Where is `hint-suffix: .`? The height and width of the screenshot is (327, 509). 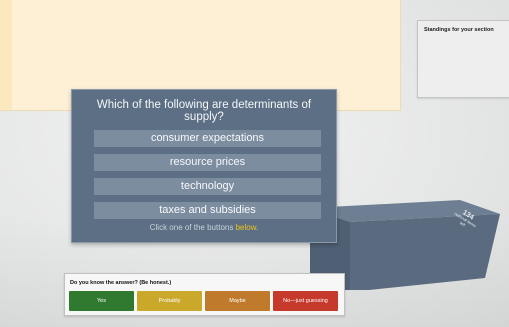 hint-suffix: . is located at coordinates (257, 227).